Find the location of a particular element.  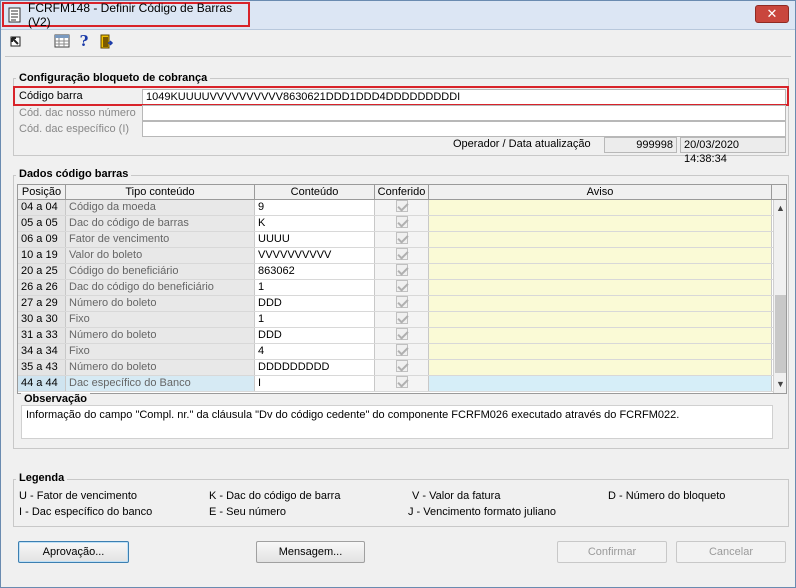

table-row: 26 a 26 Dac do código do beneficiário 1 is located at coordinates (402, 288).